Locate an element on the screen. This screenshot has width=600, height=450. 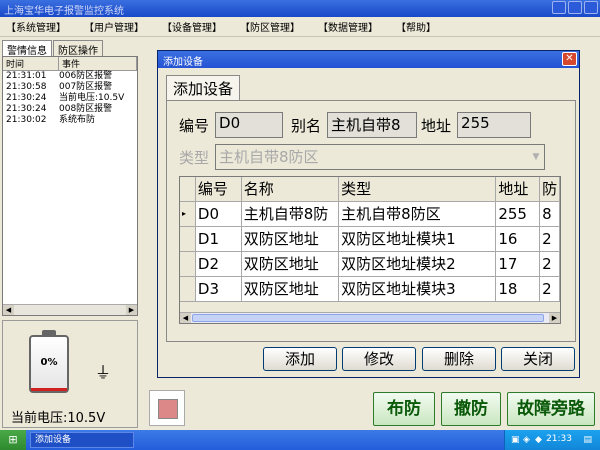
tray-app-icon: ◆ is located at coordinates (538, 440).